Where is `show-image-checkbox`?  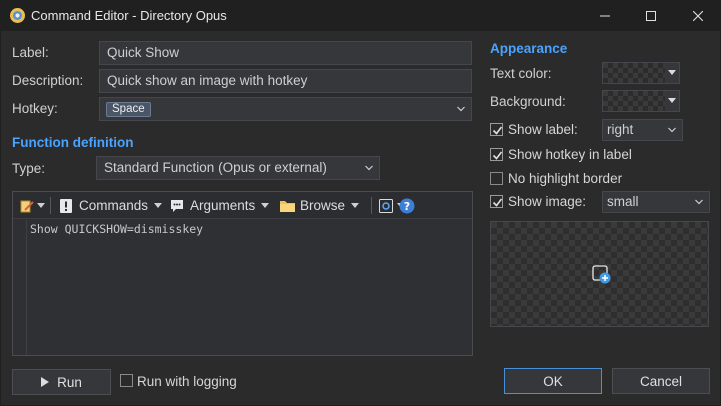
show-image-checkbox is located at coordinates (496, 201).